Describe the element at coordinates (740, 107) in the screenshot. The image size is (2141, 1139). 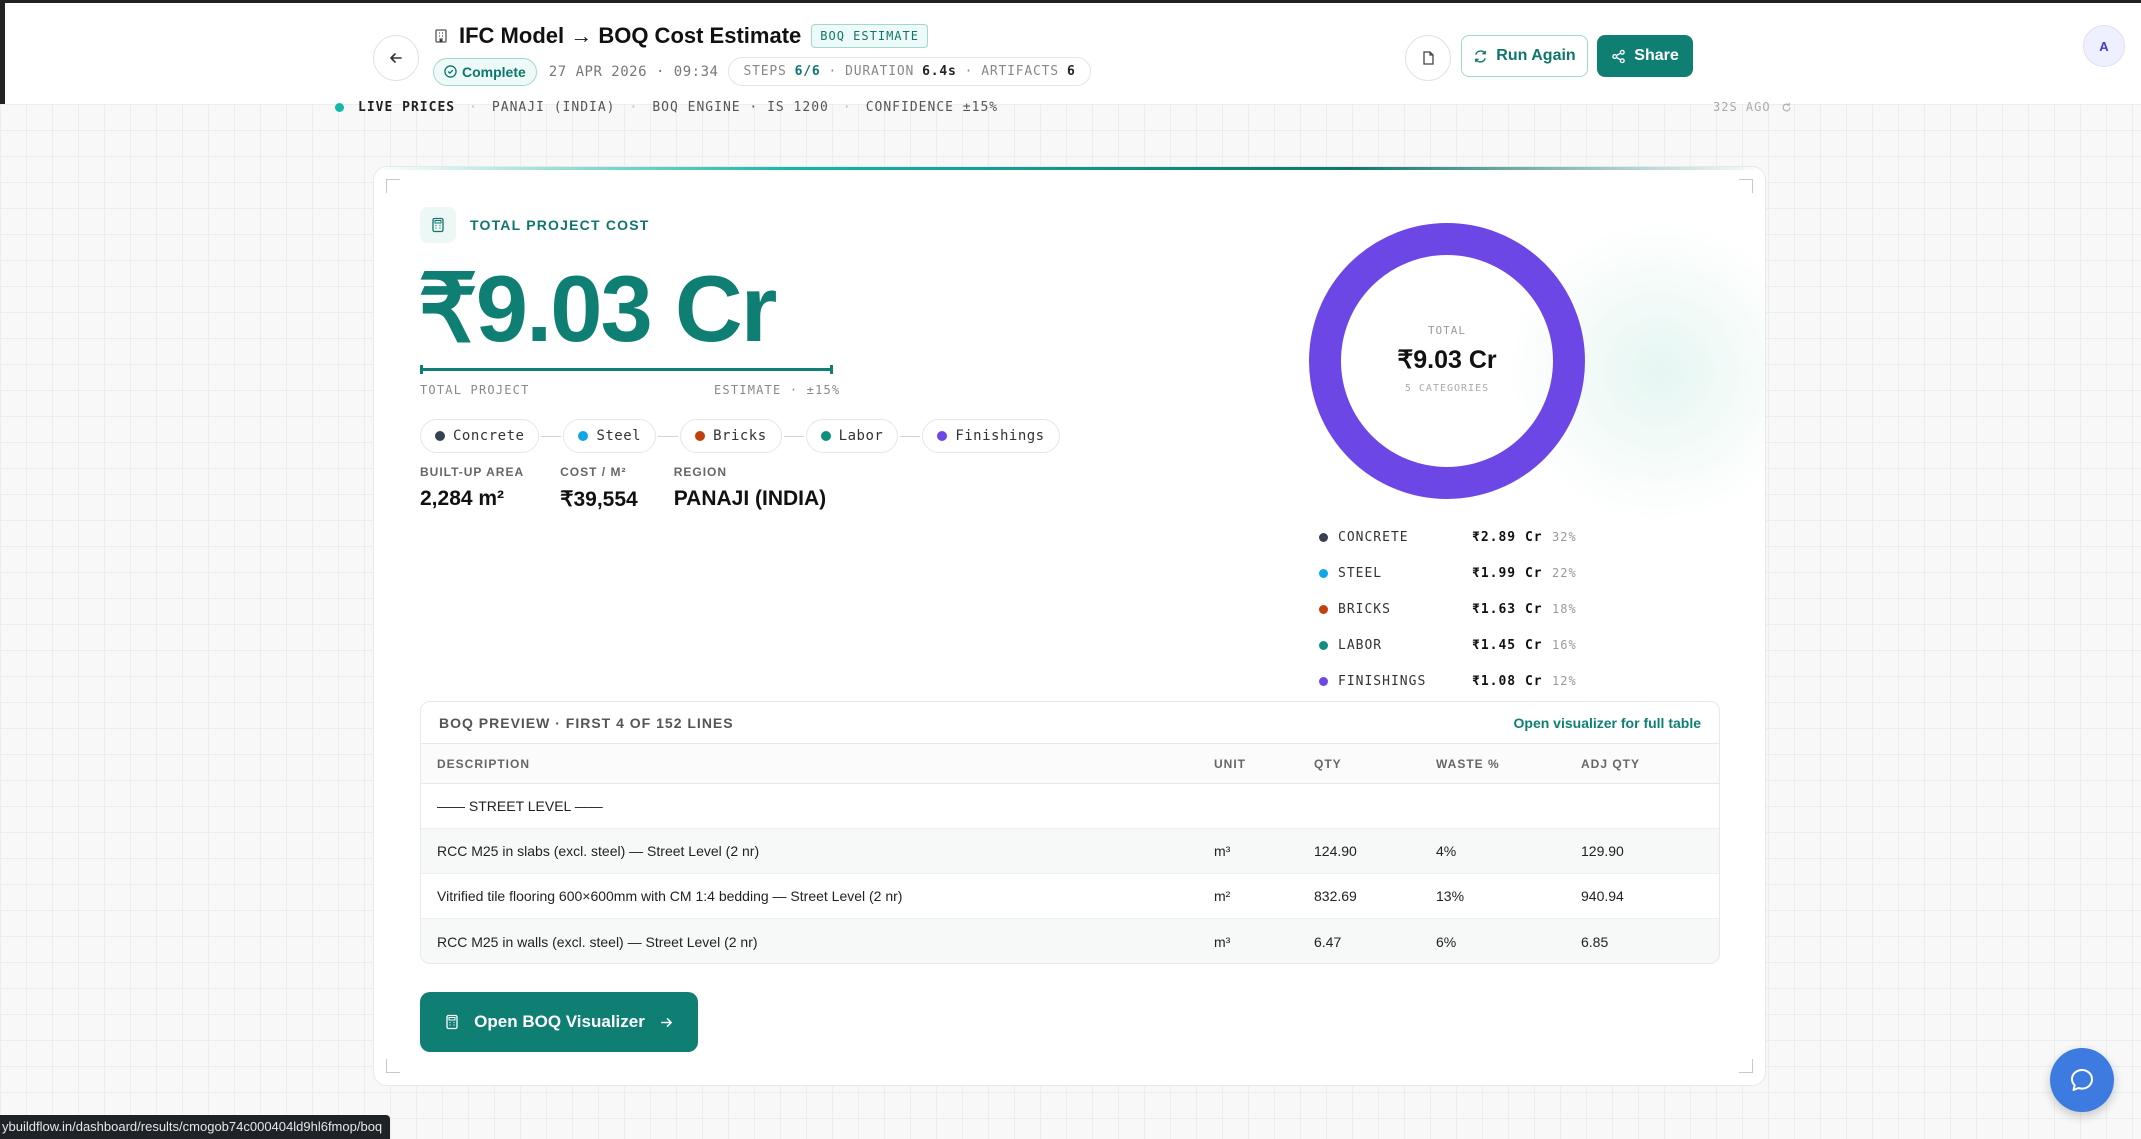
I see `live-engine: BOQ ENGINE · IS 1200` at that location.